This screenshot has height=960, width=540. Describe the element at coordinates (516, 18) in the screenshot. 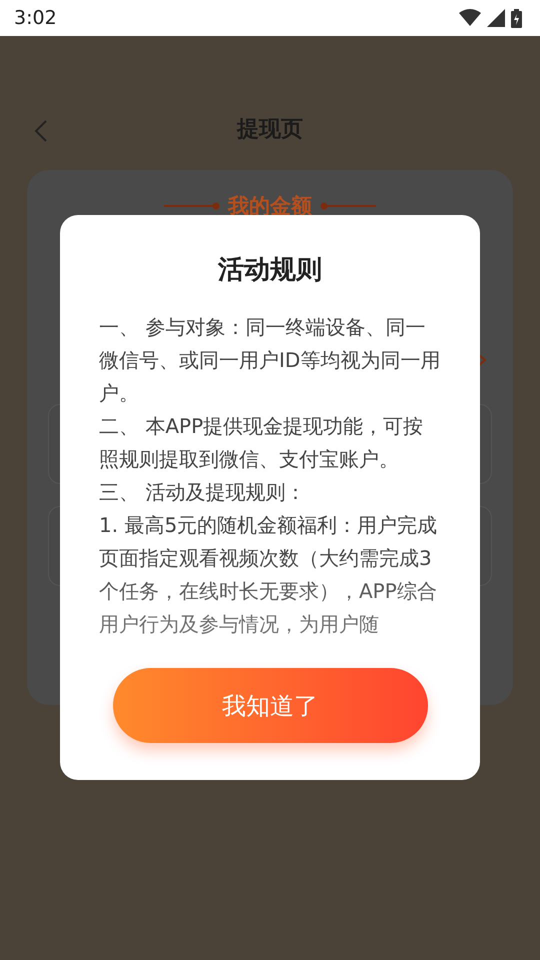

I see `battery-icon` at that location.